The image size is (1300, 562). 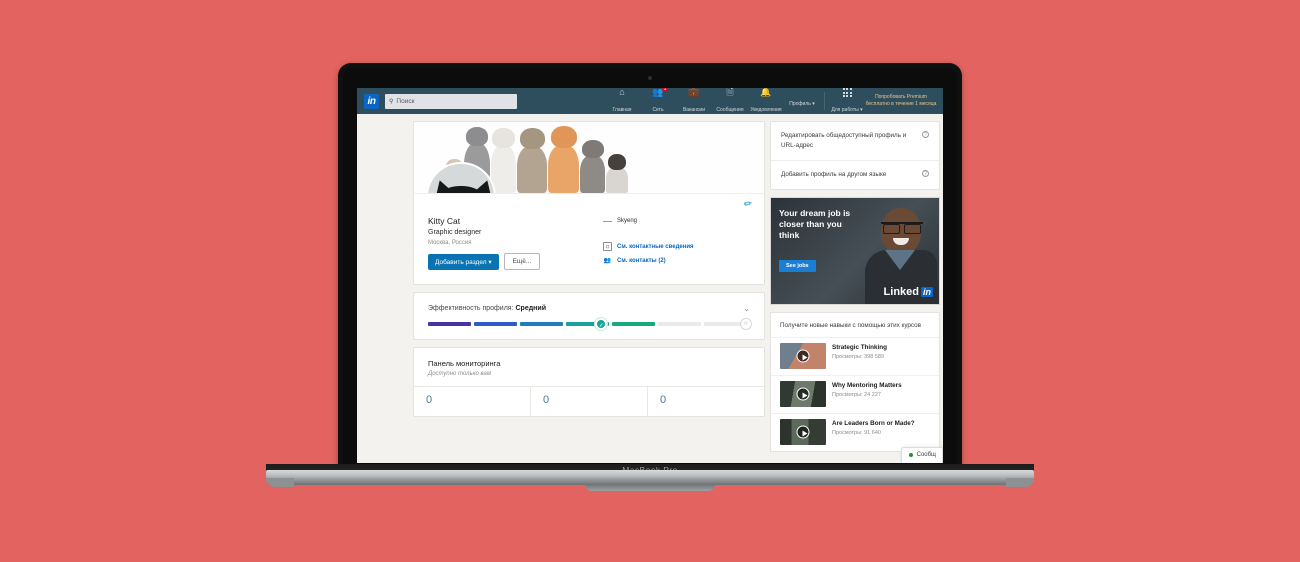 What do you see at coordinates (622, 92) in the screenshot?
I see `home-icon: ⌂` at bounding box center [622, 92].